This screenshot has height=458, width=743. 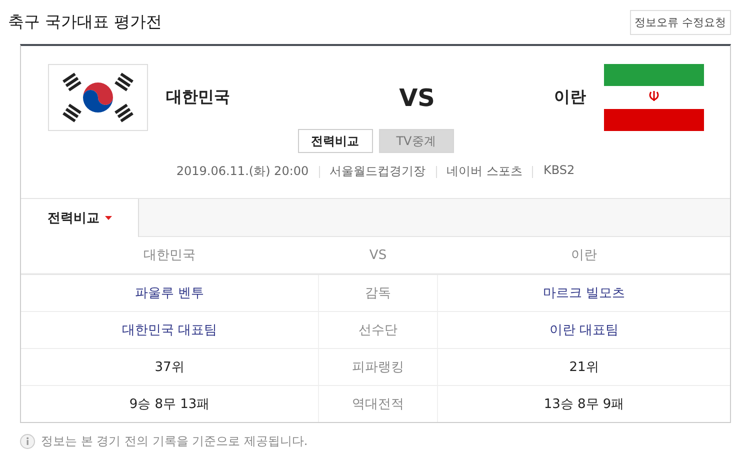 I want to click on table-header: 이란, so click(x=584, y=256).